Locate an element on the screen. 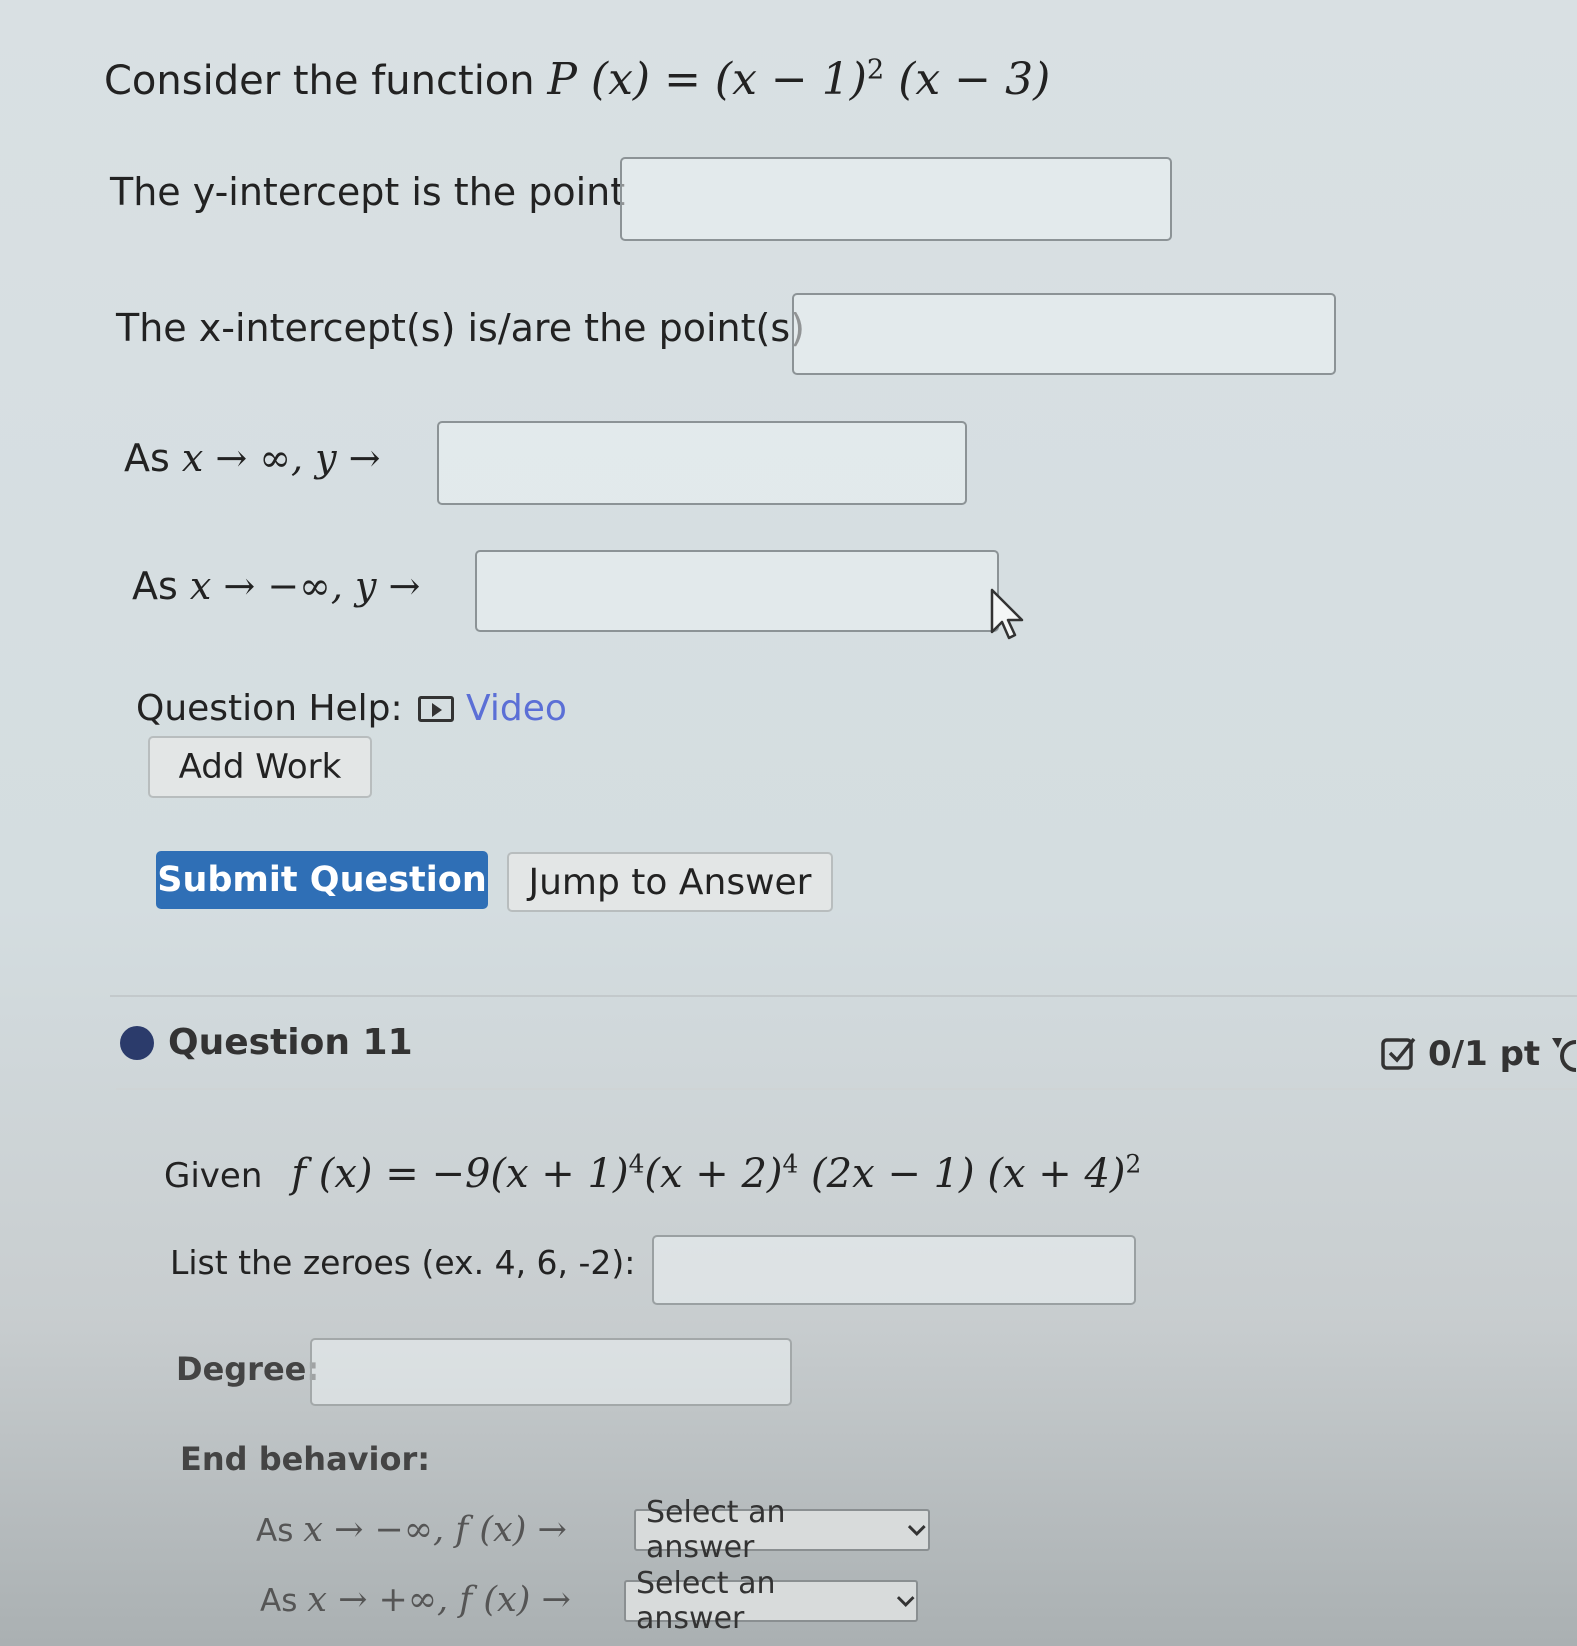 Image resolution: width=1577 pixels, height=1646 pixels. section-divider is located at coordinates (843, 996).